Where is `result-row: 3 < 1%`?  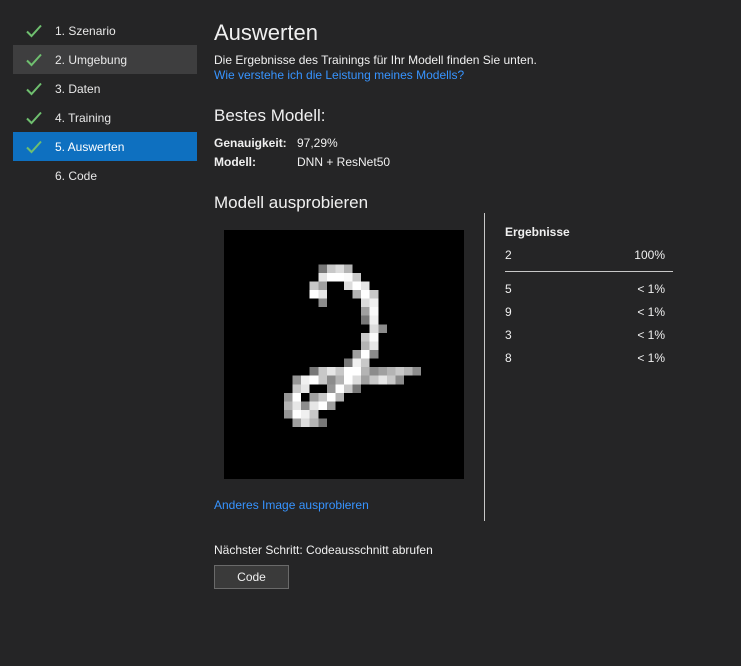
result-row: 3 < 1% is located at coordinates (585, 335).